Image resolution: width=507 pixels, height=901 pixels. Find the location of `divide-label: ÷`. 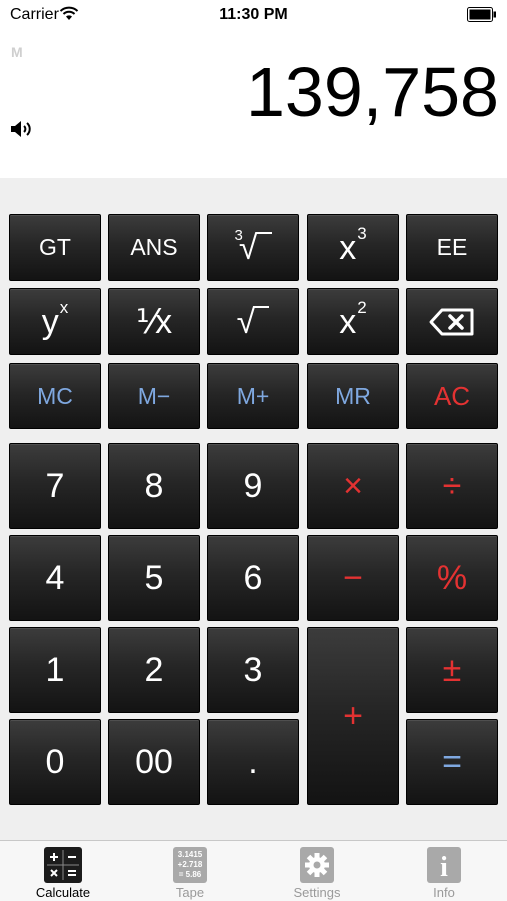

divide-label: ÷ is located at coordinates (452, 486).